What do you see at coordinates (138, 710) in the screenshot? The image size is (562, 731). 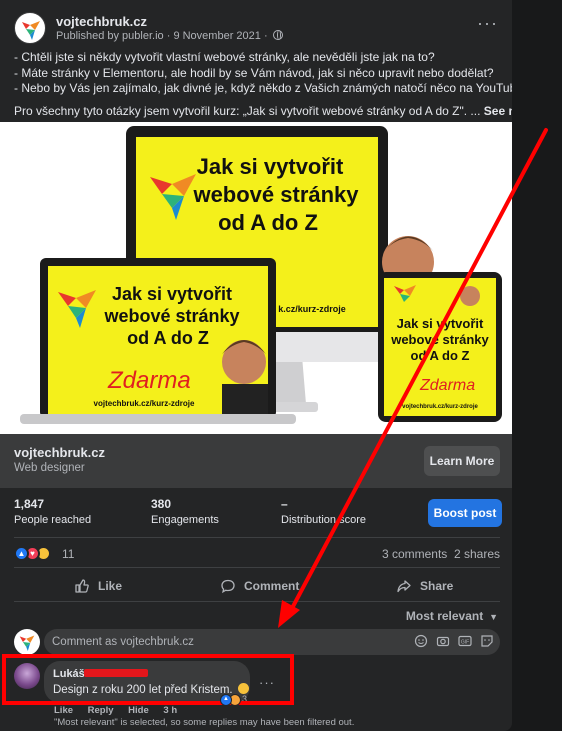 I see `comment-hide-link: Hide` at bounding box center [138, 710].